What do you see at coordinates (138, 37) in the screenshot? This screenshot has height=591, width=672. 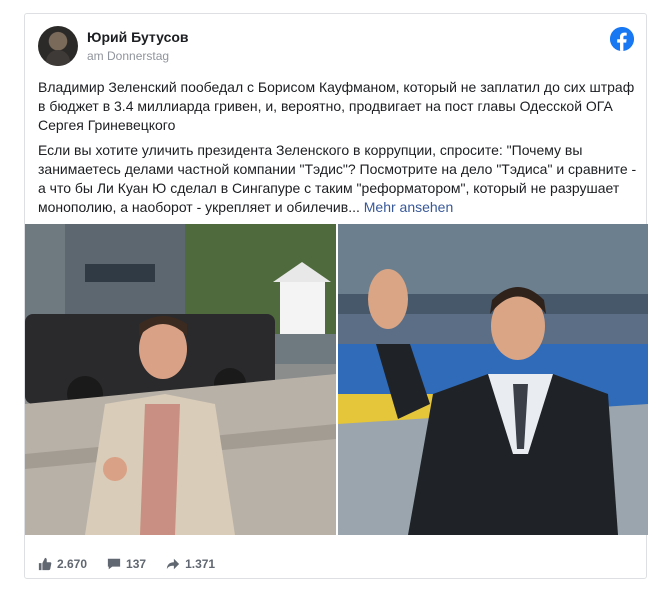 I see `post-author: Юрий Бутусов` at bounding box center [138, 37].